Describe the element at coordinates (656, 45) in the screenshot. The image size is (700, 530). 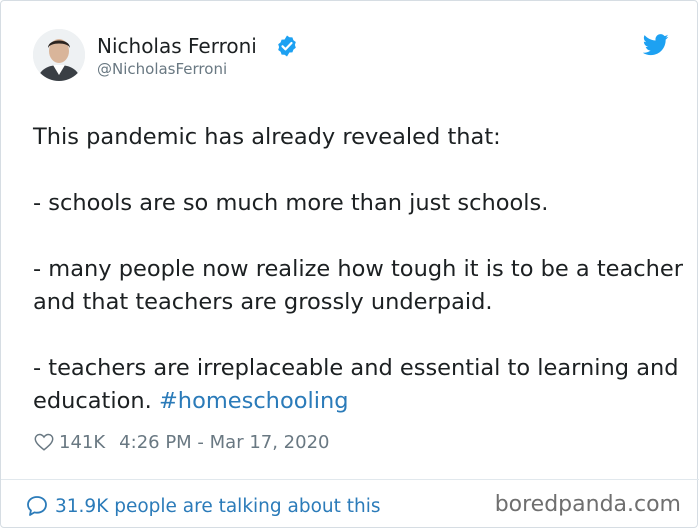
I see `twitter-bird-icon` at that location.